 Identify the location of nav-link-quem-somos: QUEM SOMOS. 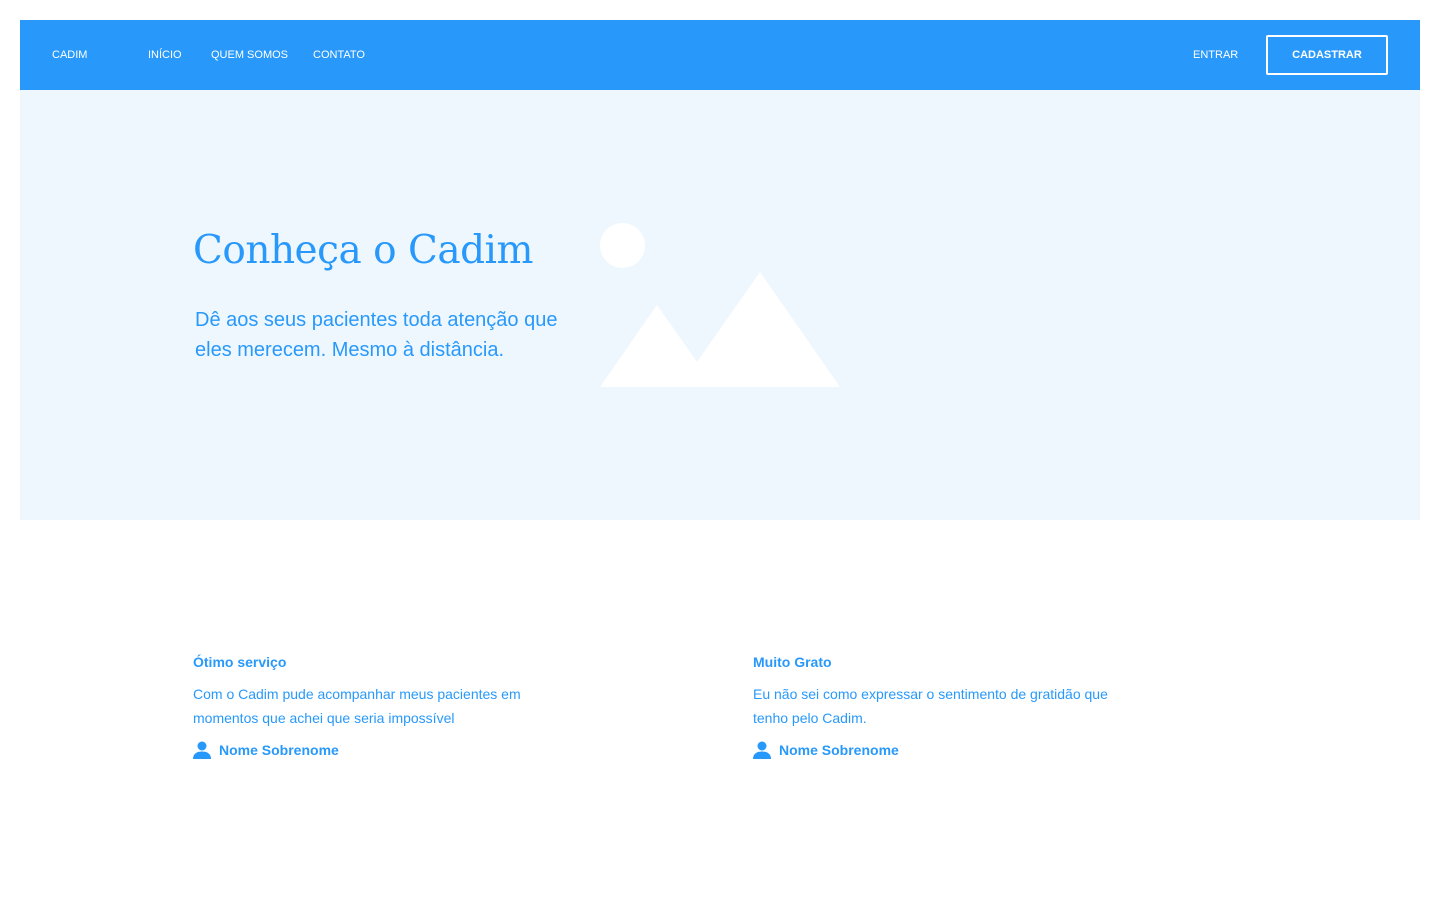
(249, 55).